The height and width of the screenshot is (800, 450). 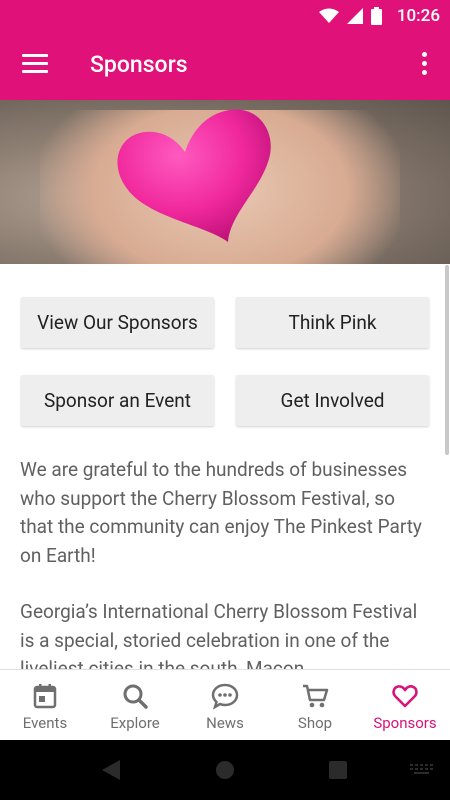 What do you see at coordinates (405, 696) in the screenshot?
I see `heart-icon` at bounding box center [405, 696].